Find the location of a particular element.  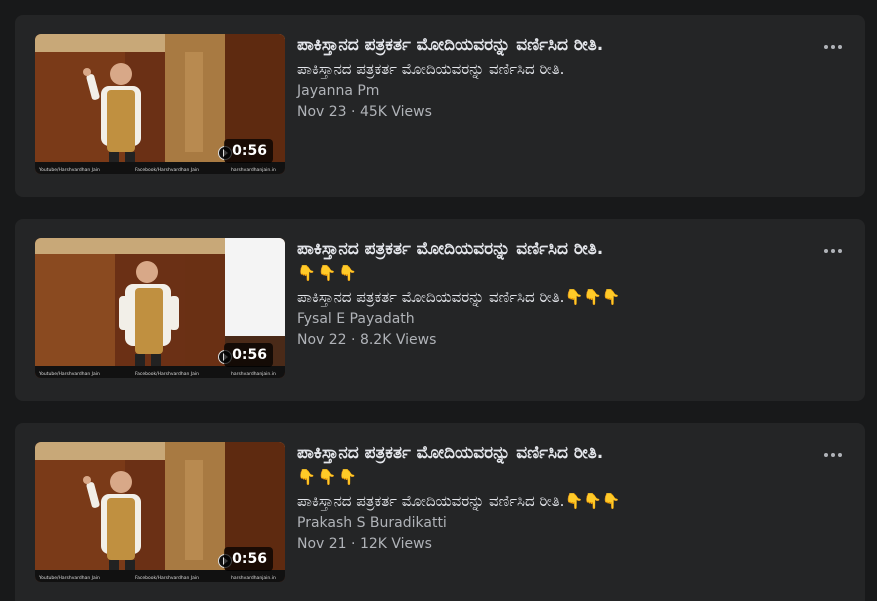

video-meta: Nov 22 · 8.2K Views is located at coordinates (554, 340).